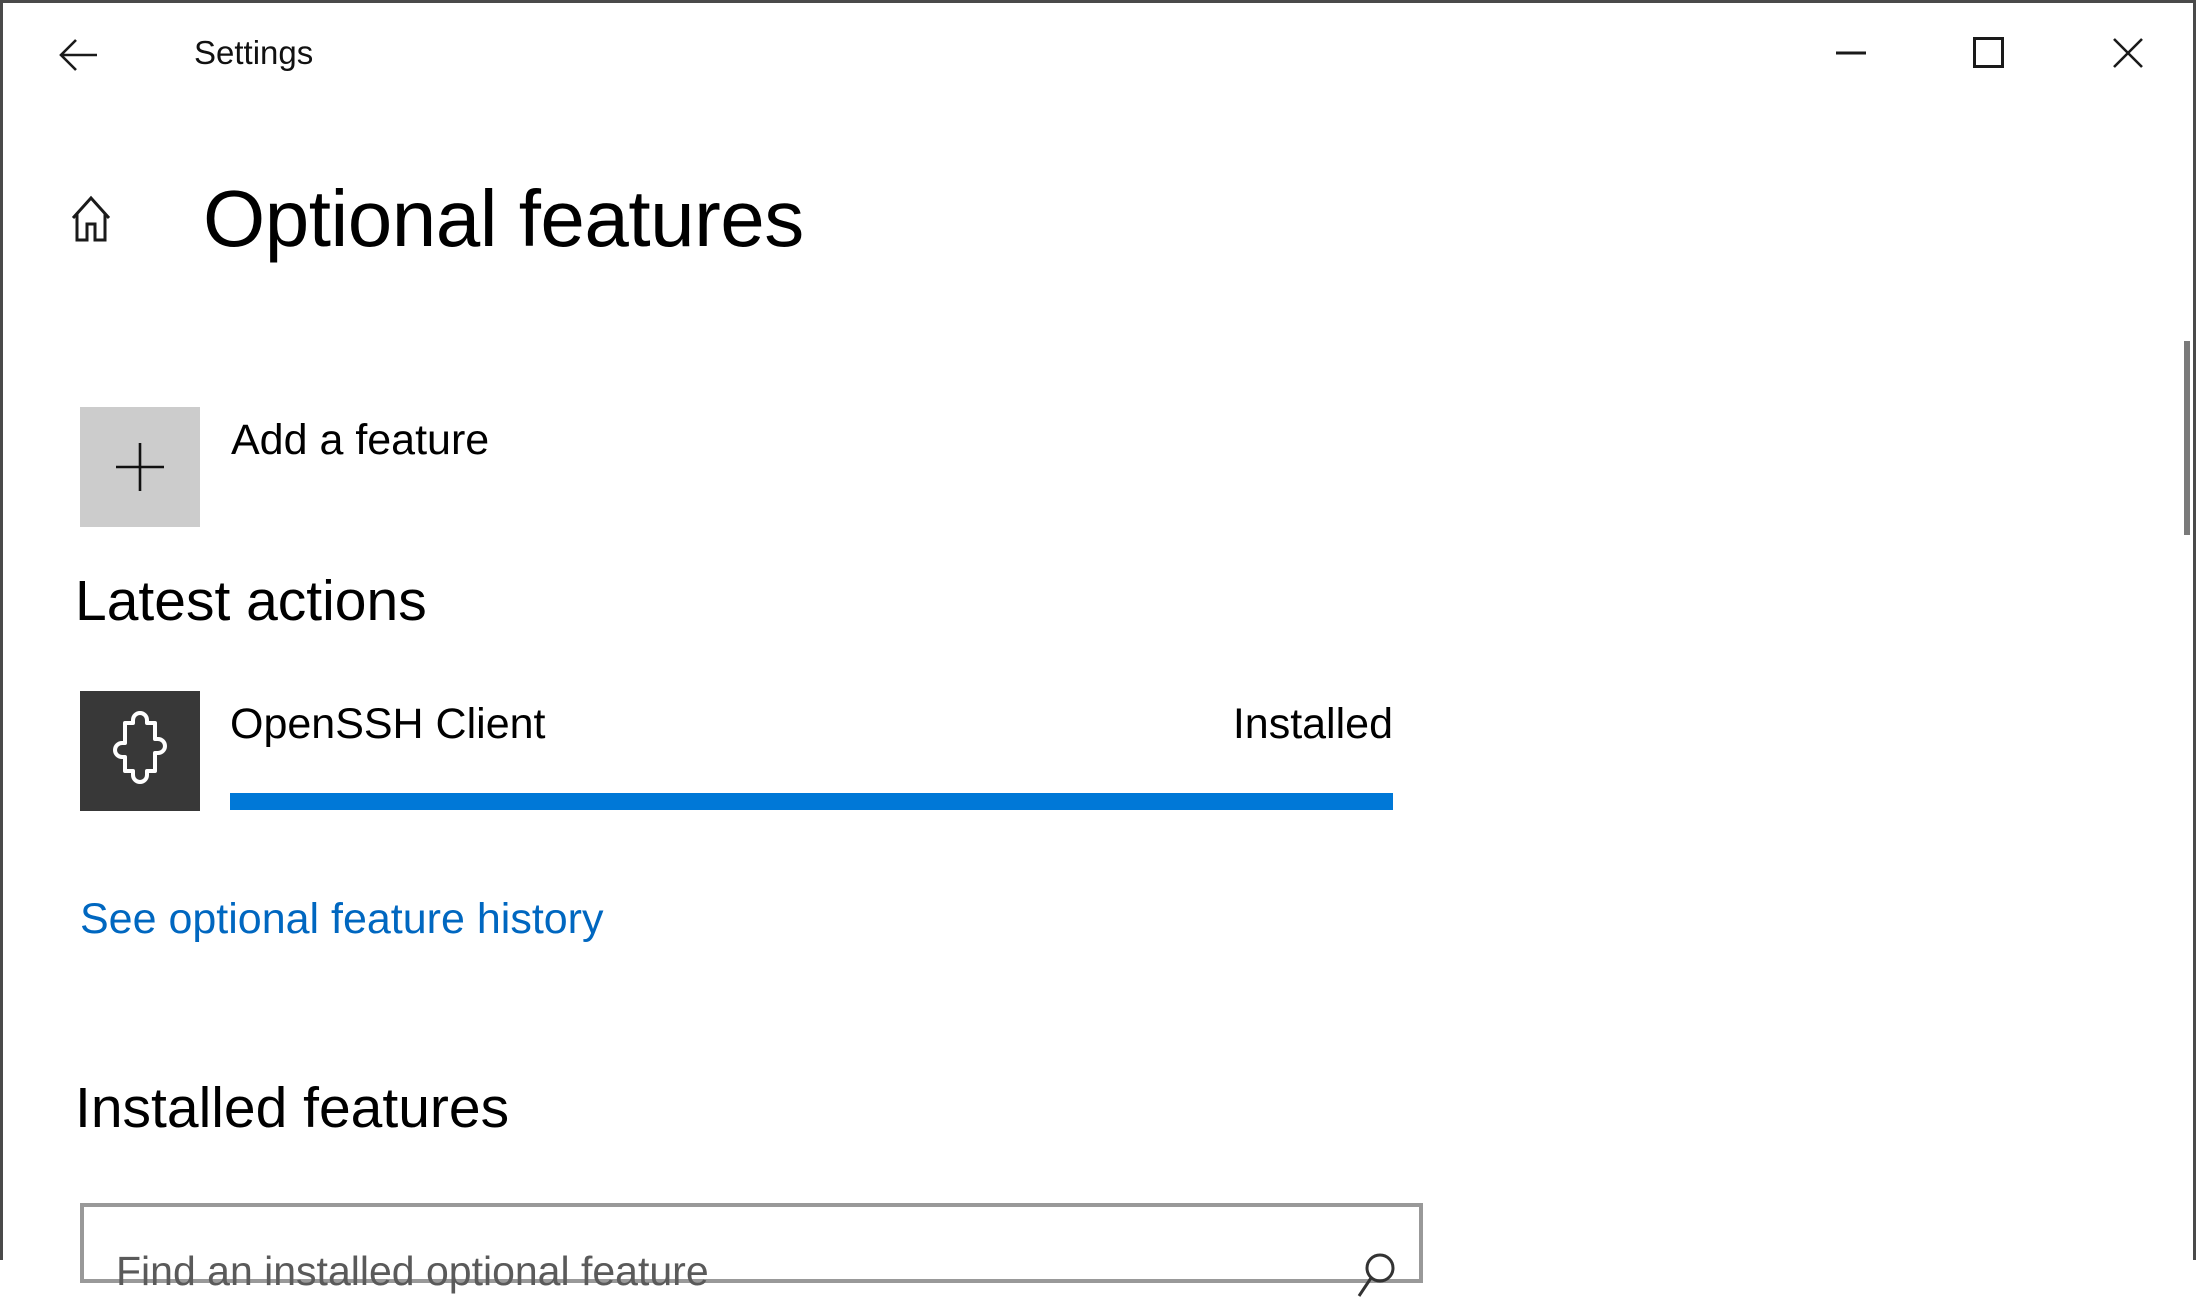 The width and height of the screenshot is (2196, 1301). I want to click on feature-name: OpenSSH Client, so click(388, 724).